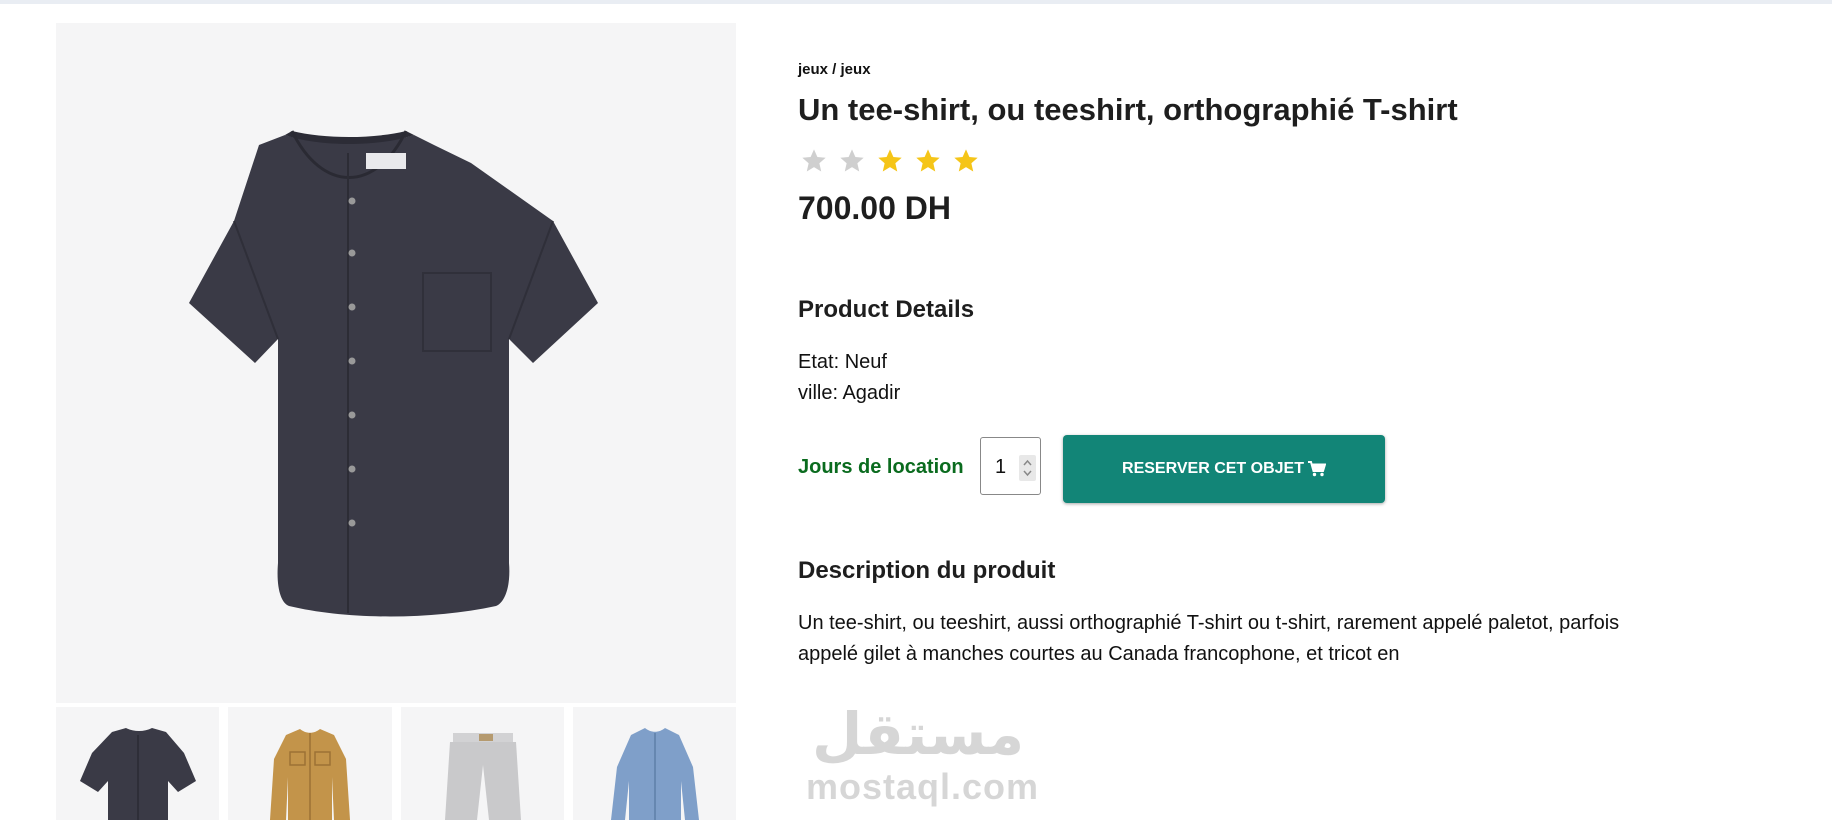 This screenshot has width=1832, height=820. I want to click on watermark-logo: مستقل mostaql.com, so click(922, 755).